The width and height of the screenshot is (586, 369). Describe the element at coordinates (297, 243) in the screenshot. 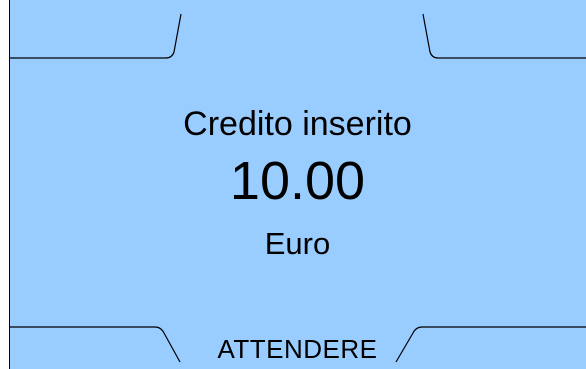

I see `currency-label: Euro` at that location.